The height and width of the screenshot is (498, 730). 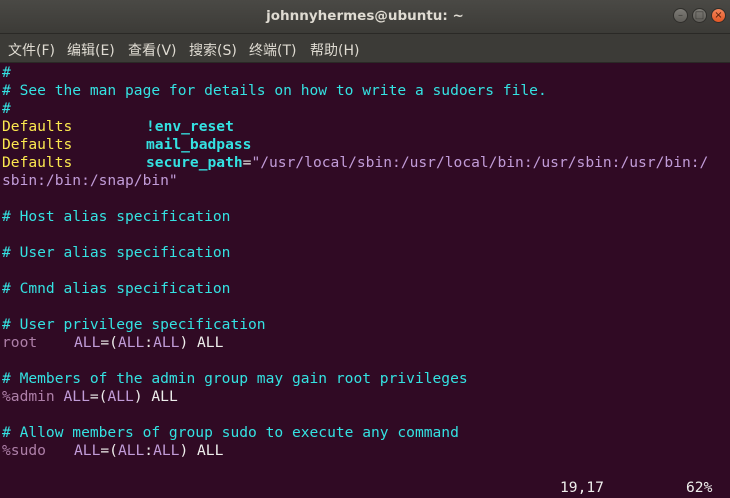 I want to click on maximize-icon: □, so click(x=699, y=15).